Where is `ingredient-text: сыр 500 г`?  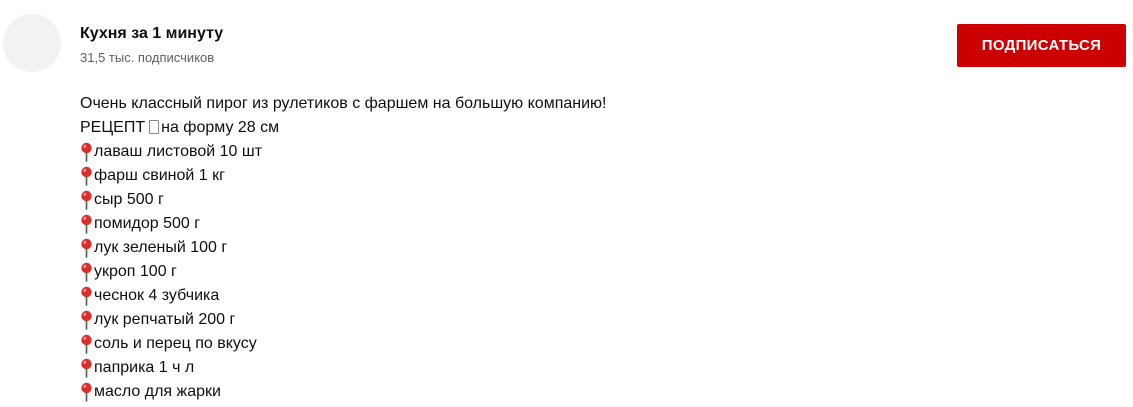 ingredient-text: сыр 500 г is located at coordinates (129, 199).